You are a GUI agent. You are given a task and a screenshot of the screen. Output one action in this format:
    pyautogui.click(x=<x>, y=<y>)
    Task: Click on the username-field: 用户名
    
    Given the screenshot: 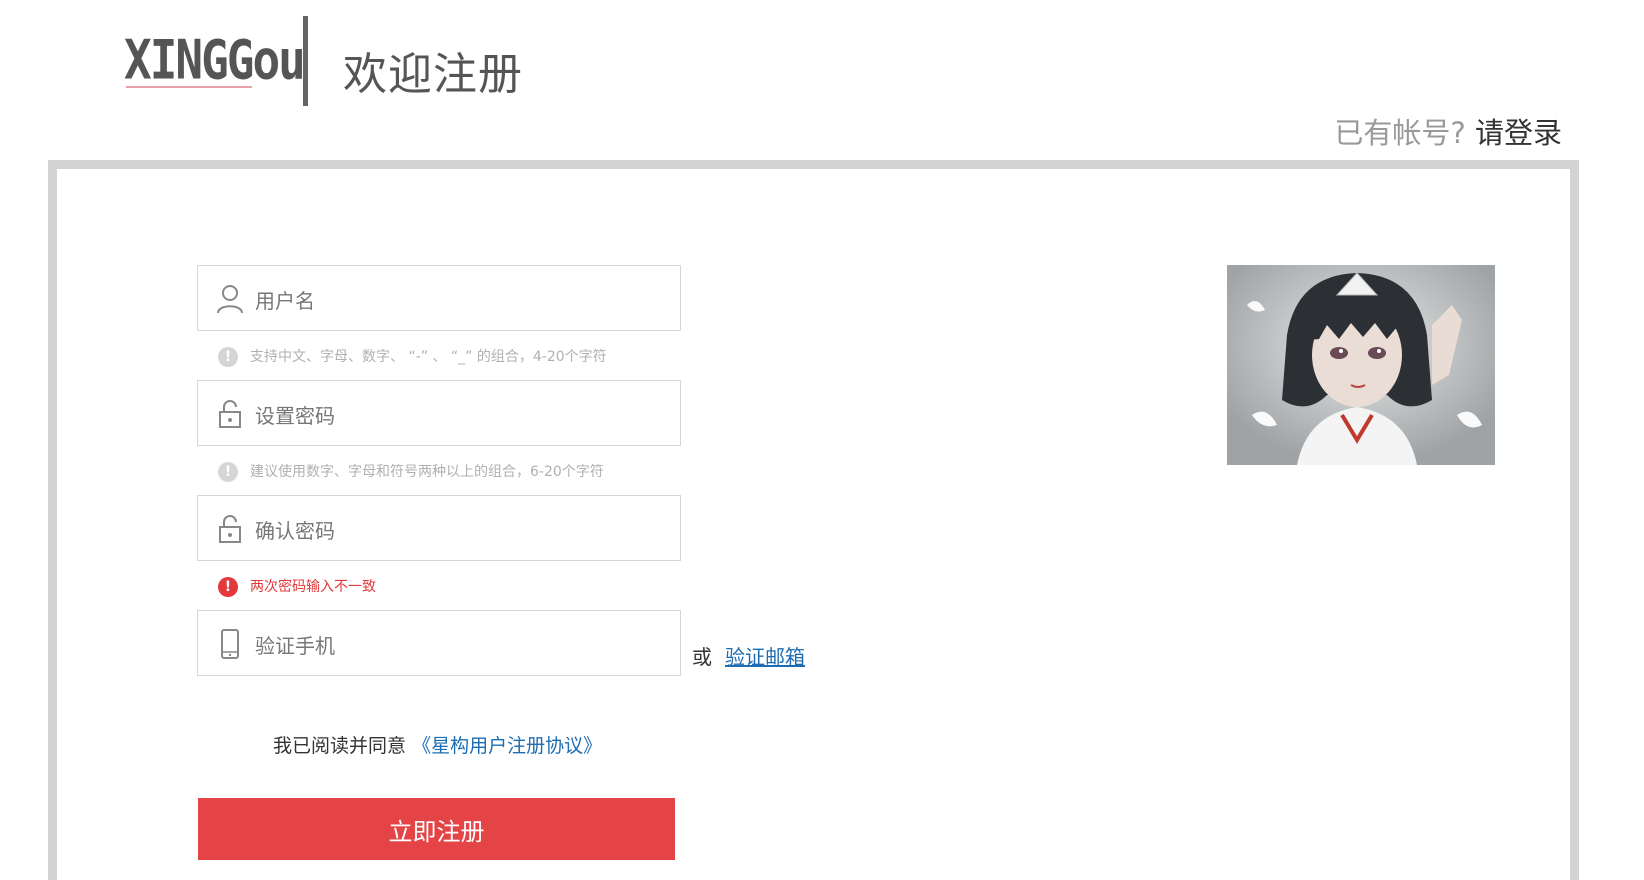 What is the action you would take?
    pyautogui.click(x=439, y=298)
    